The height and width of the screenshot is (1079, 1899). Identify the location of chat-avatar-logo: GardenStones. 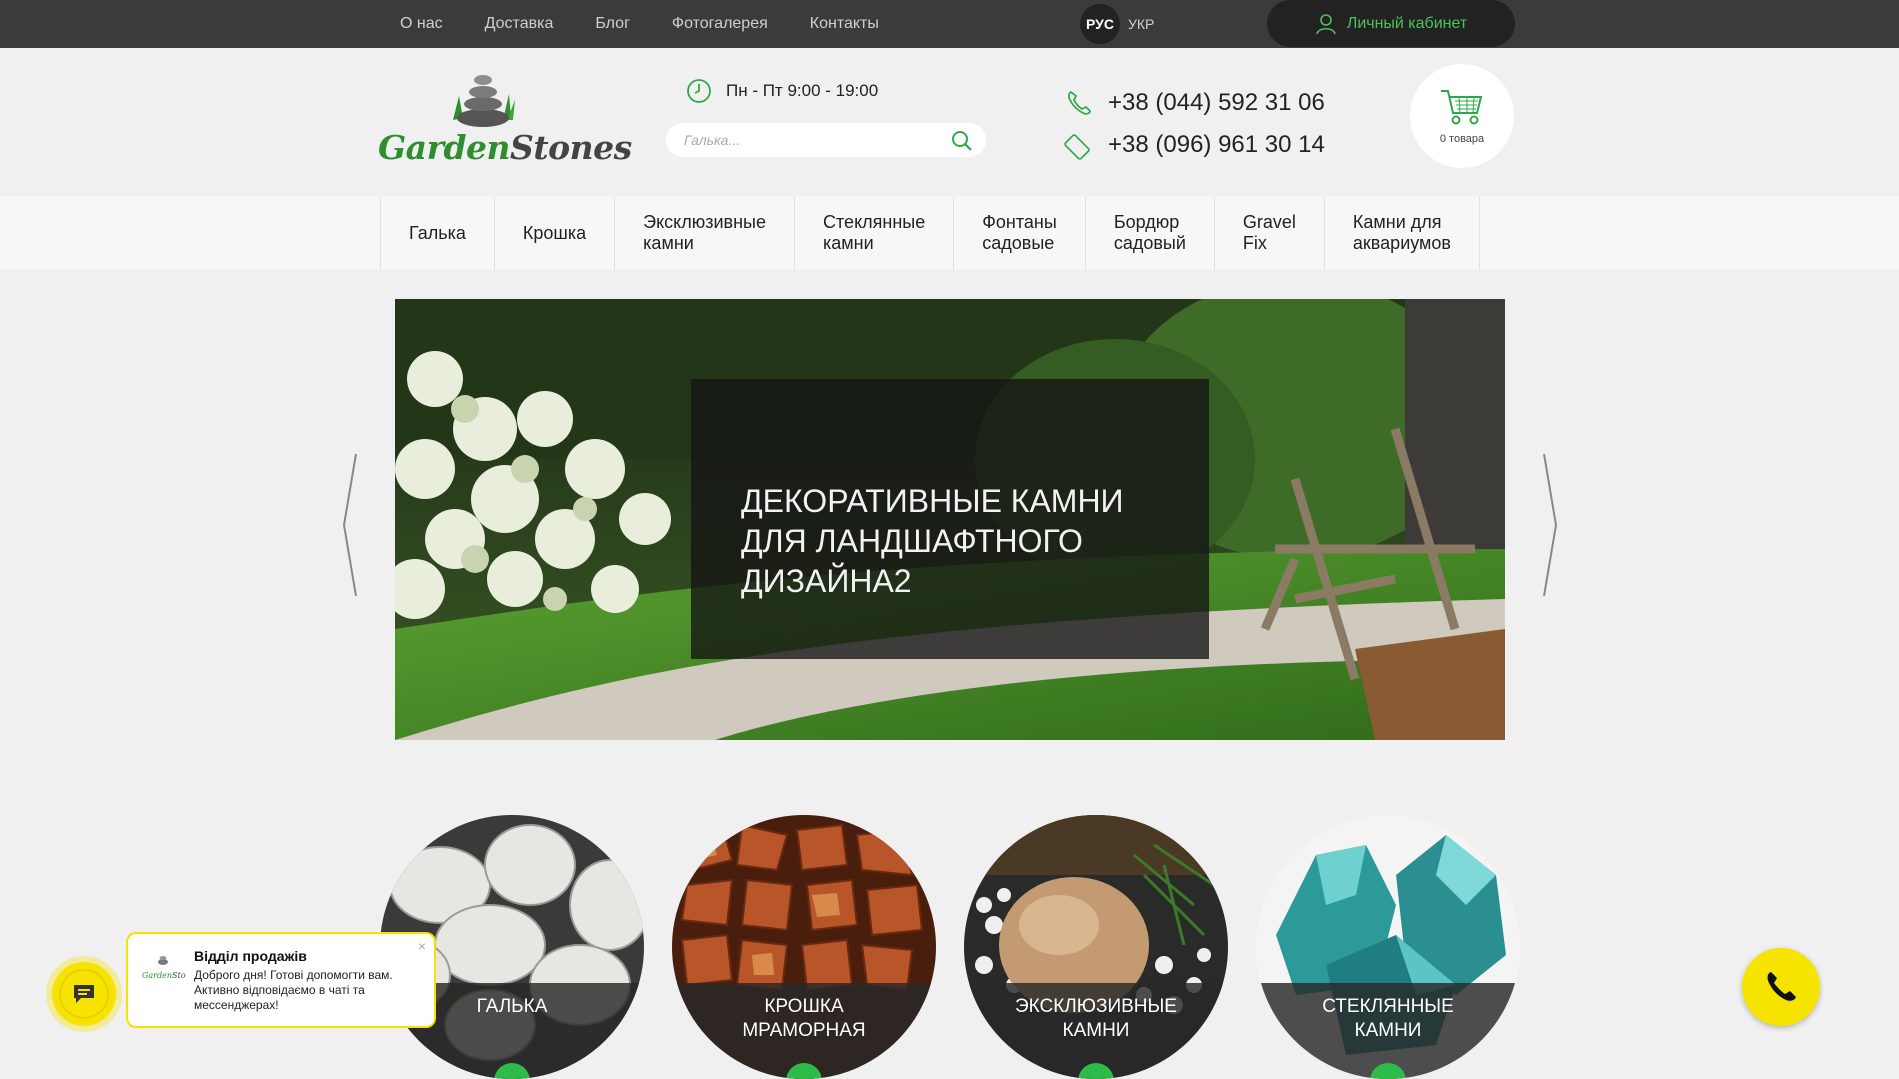
(164, 968).